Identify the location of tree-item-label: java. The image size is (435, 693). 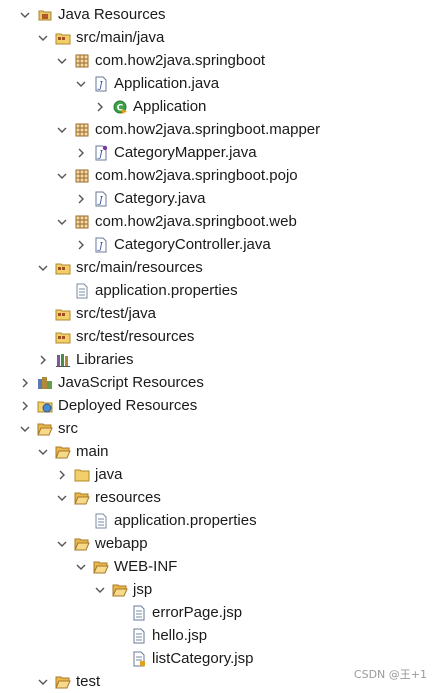
(109, 474).